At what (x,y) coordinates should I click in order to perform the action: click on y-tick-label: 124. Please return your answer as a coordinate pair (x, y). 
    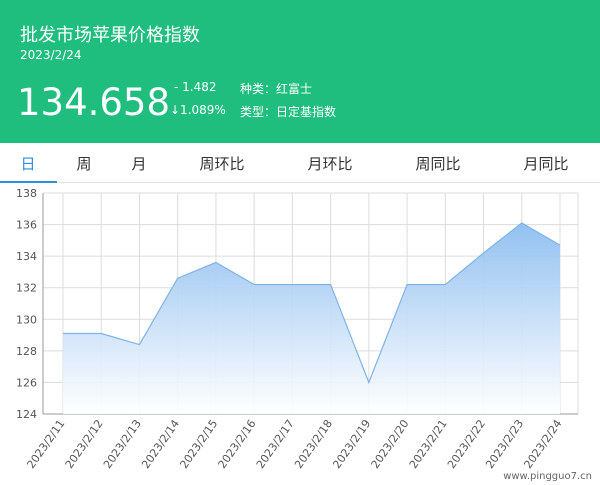
    Looking at the image, I should click on (26, 414).